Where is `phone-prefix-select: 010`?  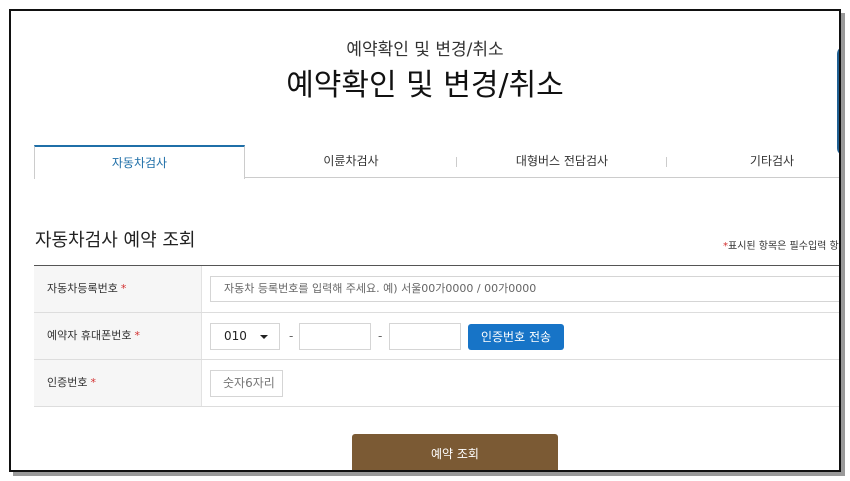 phone-prefix-select: 010 is located at coordinates (245, 336).